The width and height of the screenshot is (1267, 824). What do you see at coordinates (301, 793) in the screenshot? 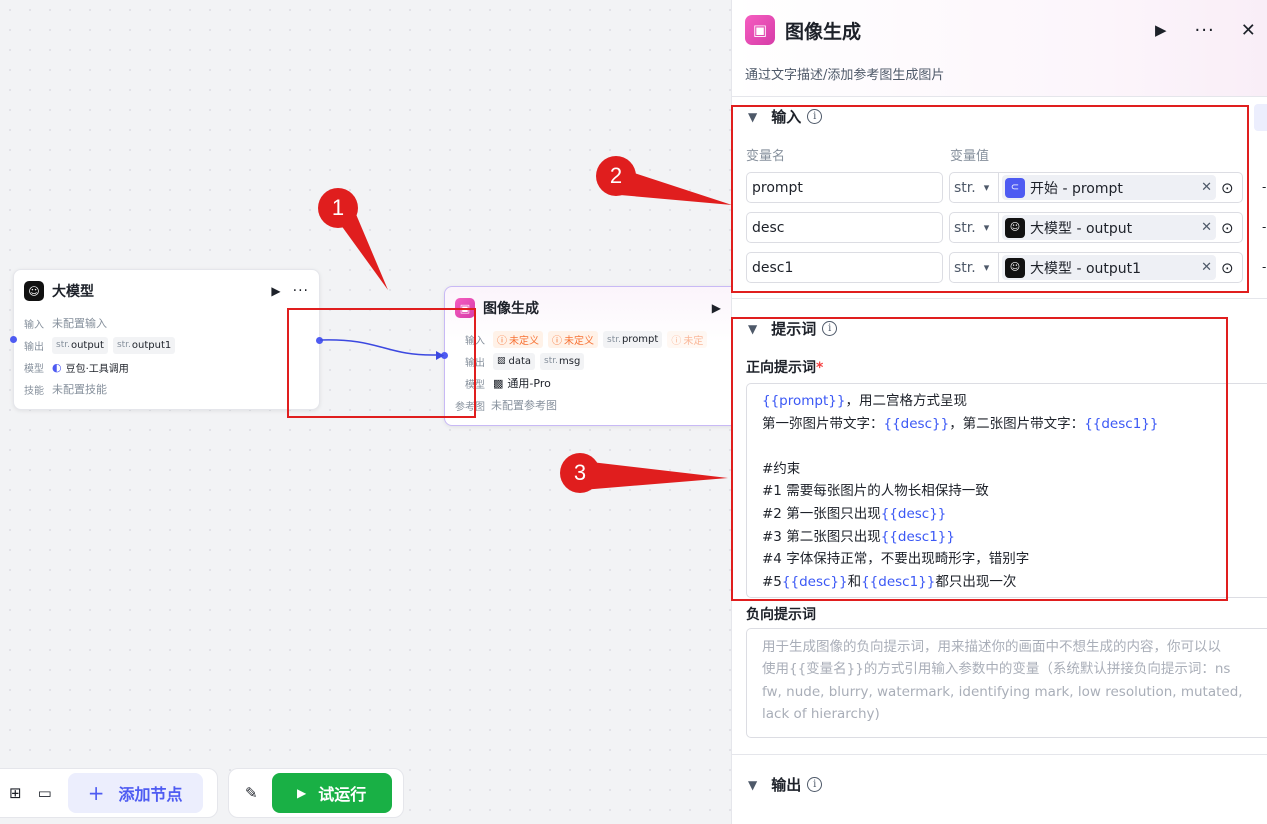
I see `play-icon: ▶` at bounding box center [301, 793].